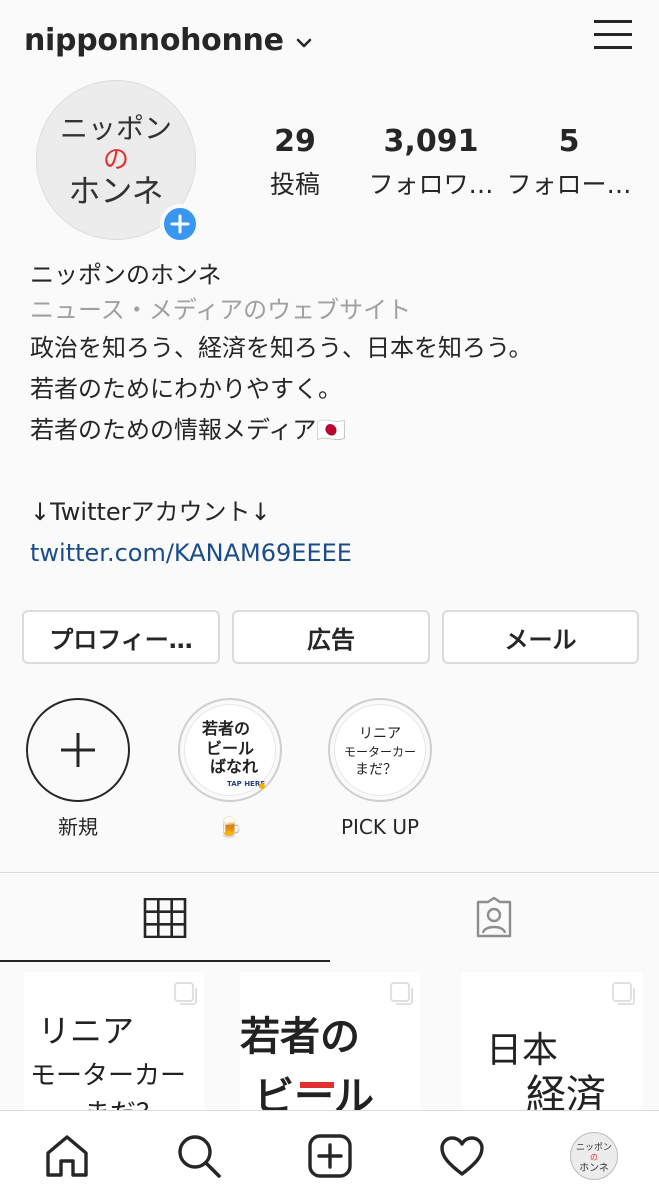  I want to click on highlight-cover: リニア モーターカー まだ？, so click(380, 750).